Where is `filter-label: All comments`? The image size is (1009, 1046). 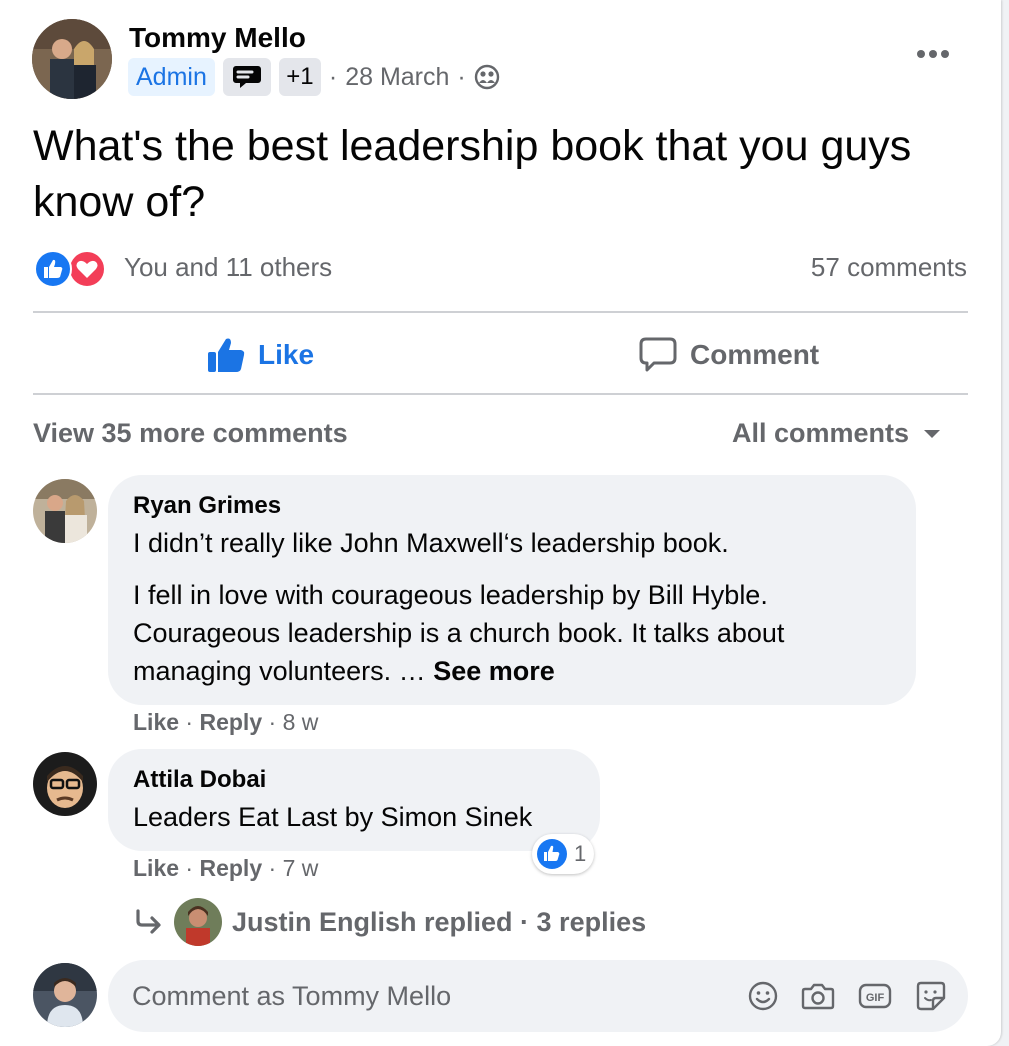
filter-label: All comments is located at coordinates (821, 433).